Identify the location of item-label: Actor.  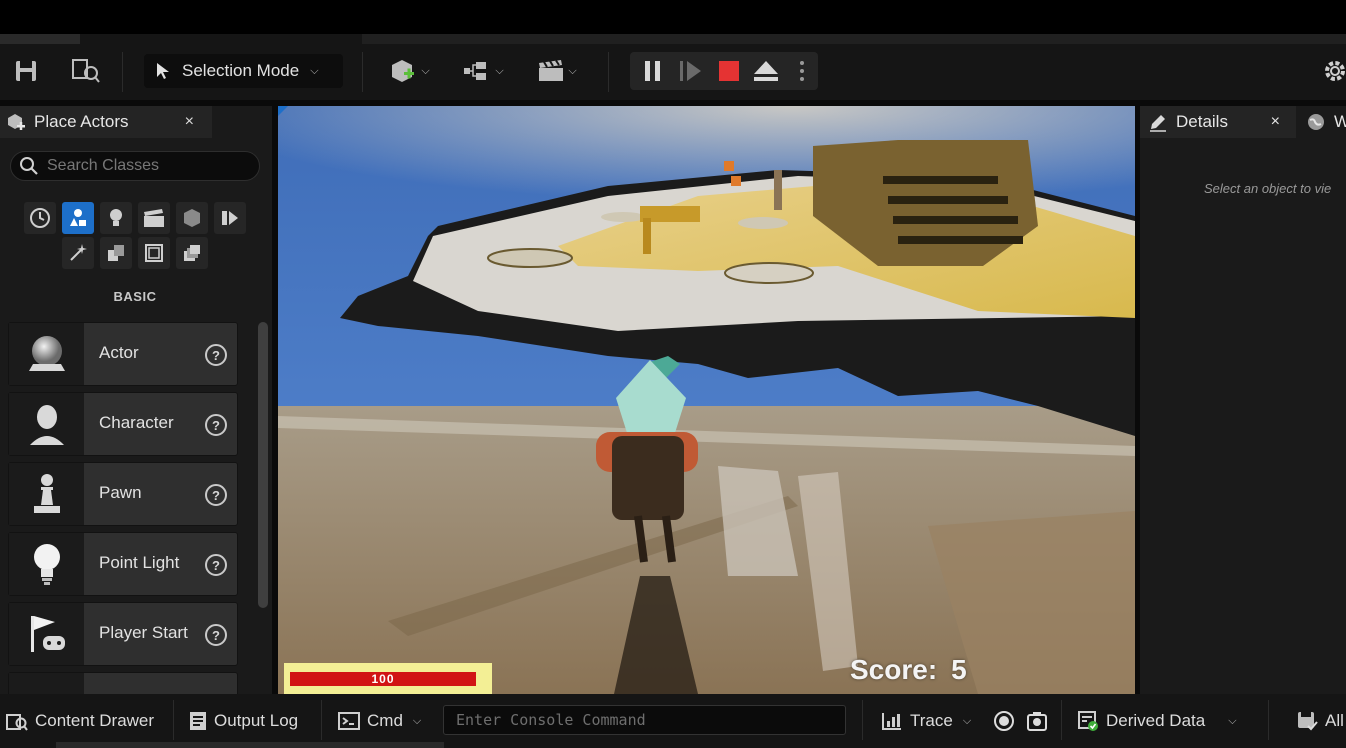
(119, 352).